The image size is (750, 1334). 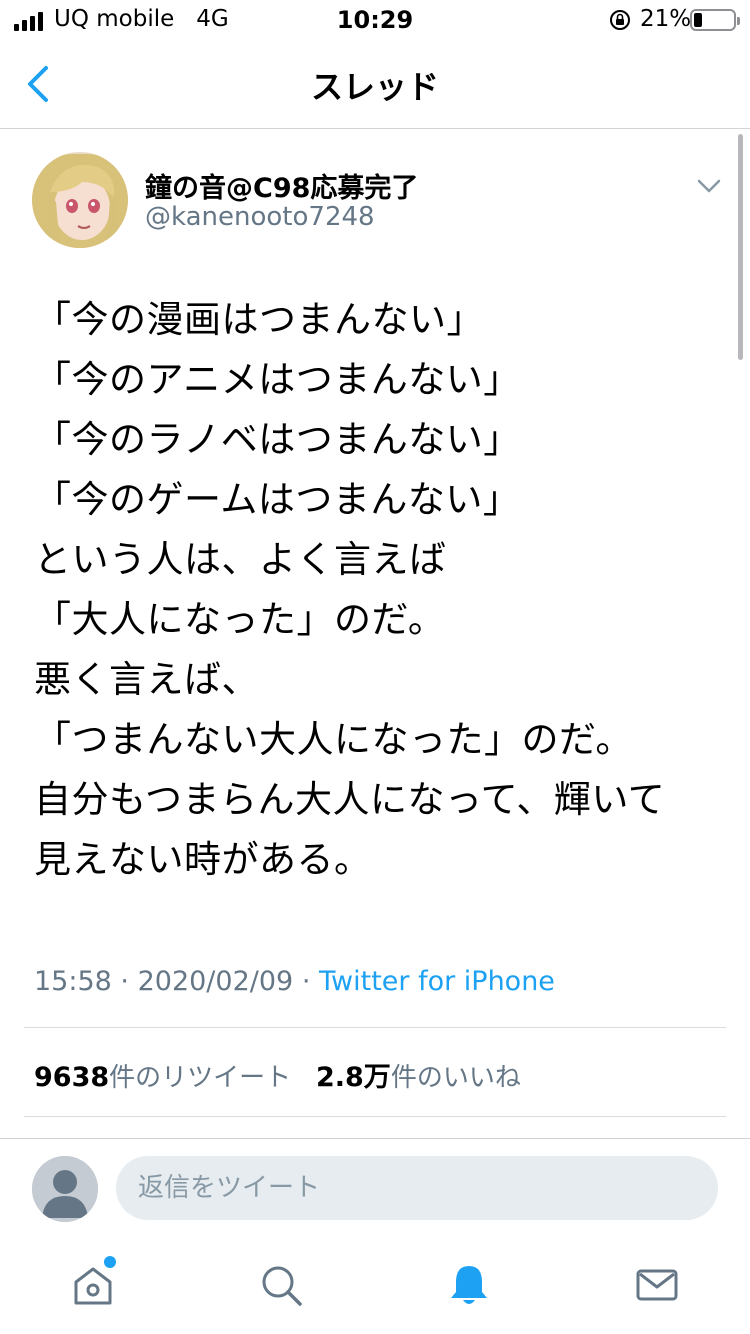 I want to click on tweet-line: 「大人になった」のだ。, so click(x=240, y=619).